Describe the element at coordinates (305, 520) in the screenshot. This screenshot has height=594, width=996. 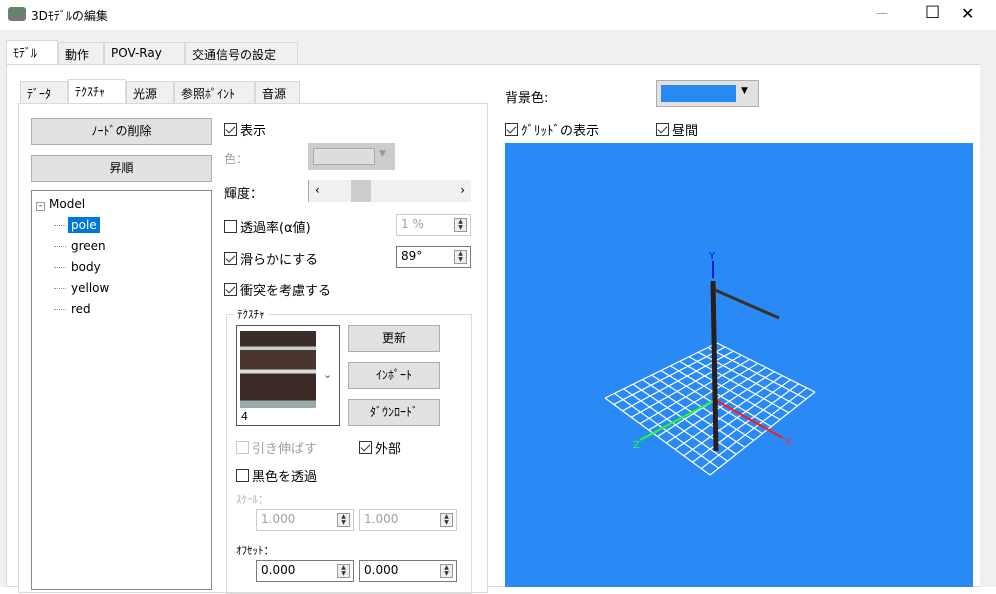
I see `scale-x-input: 1.000 ▲ ▼` at that location.